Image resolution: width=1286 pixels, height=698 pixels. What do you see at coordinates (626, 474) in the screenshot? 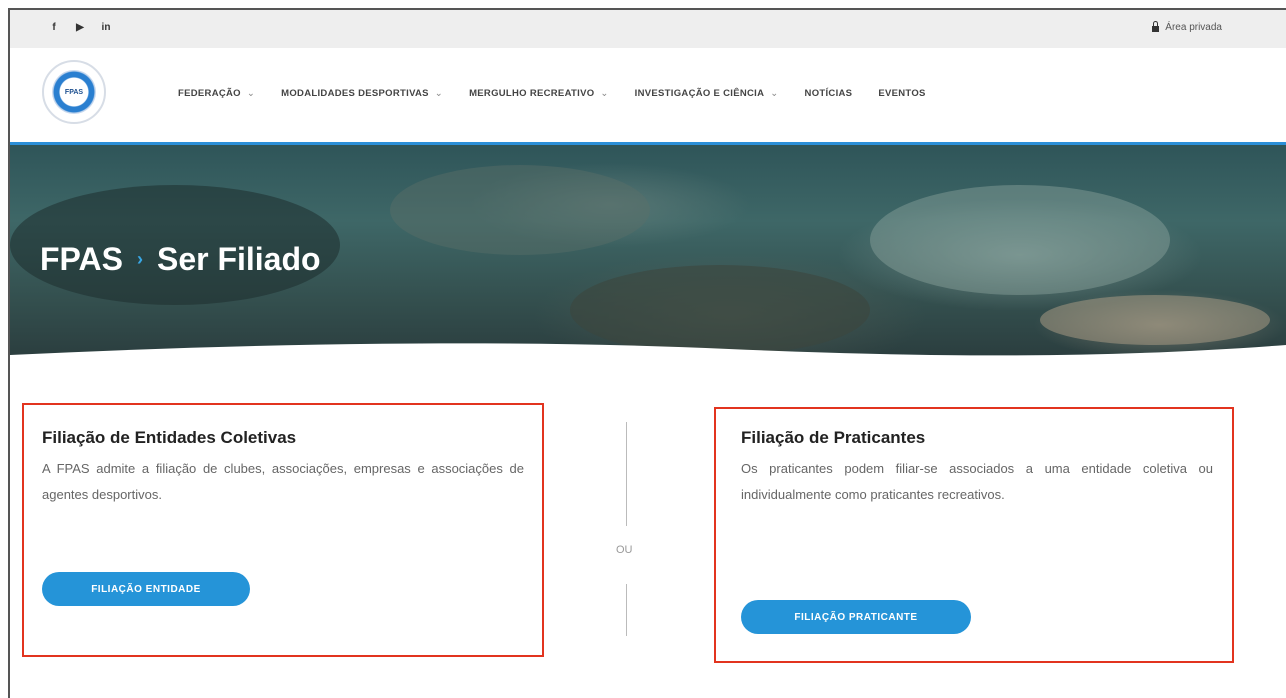
I see `divider-top` at bounding box center [626, 474].